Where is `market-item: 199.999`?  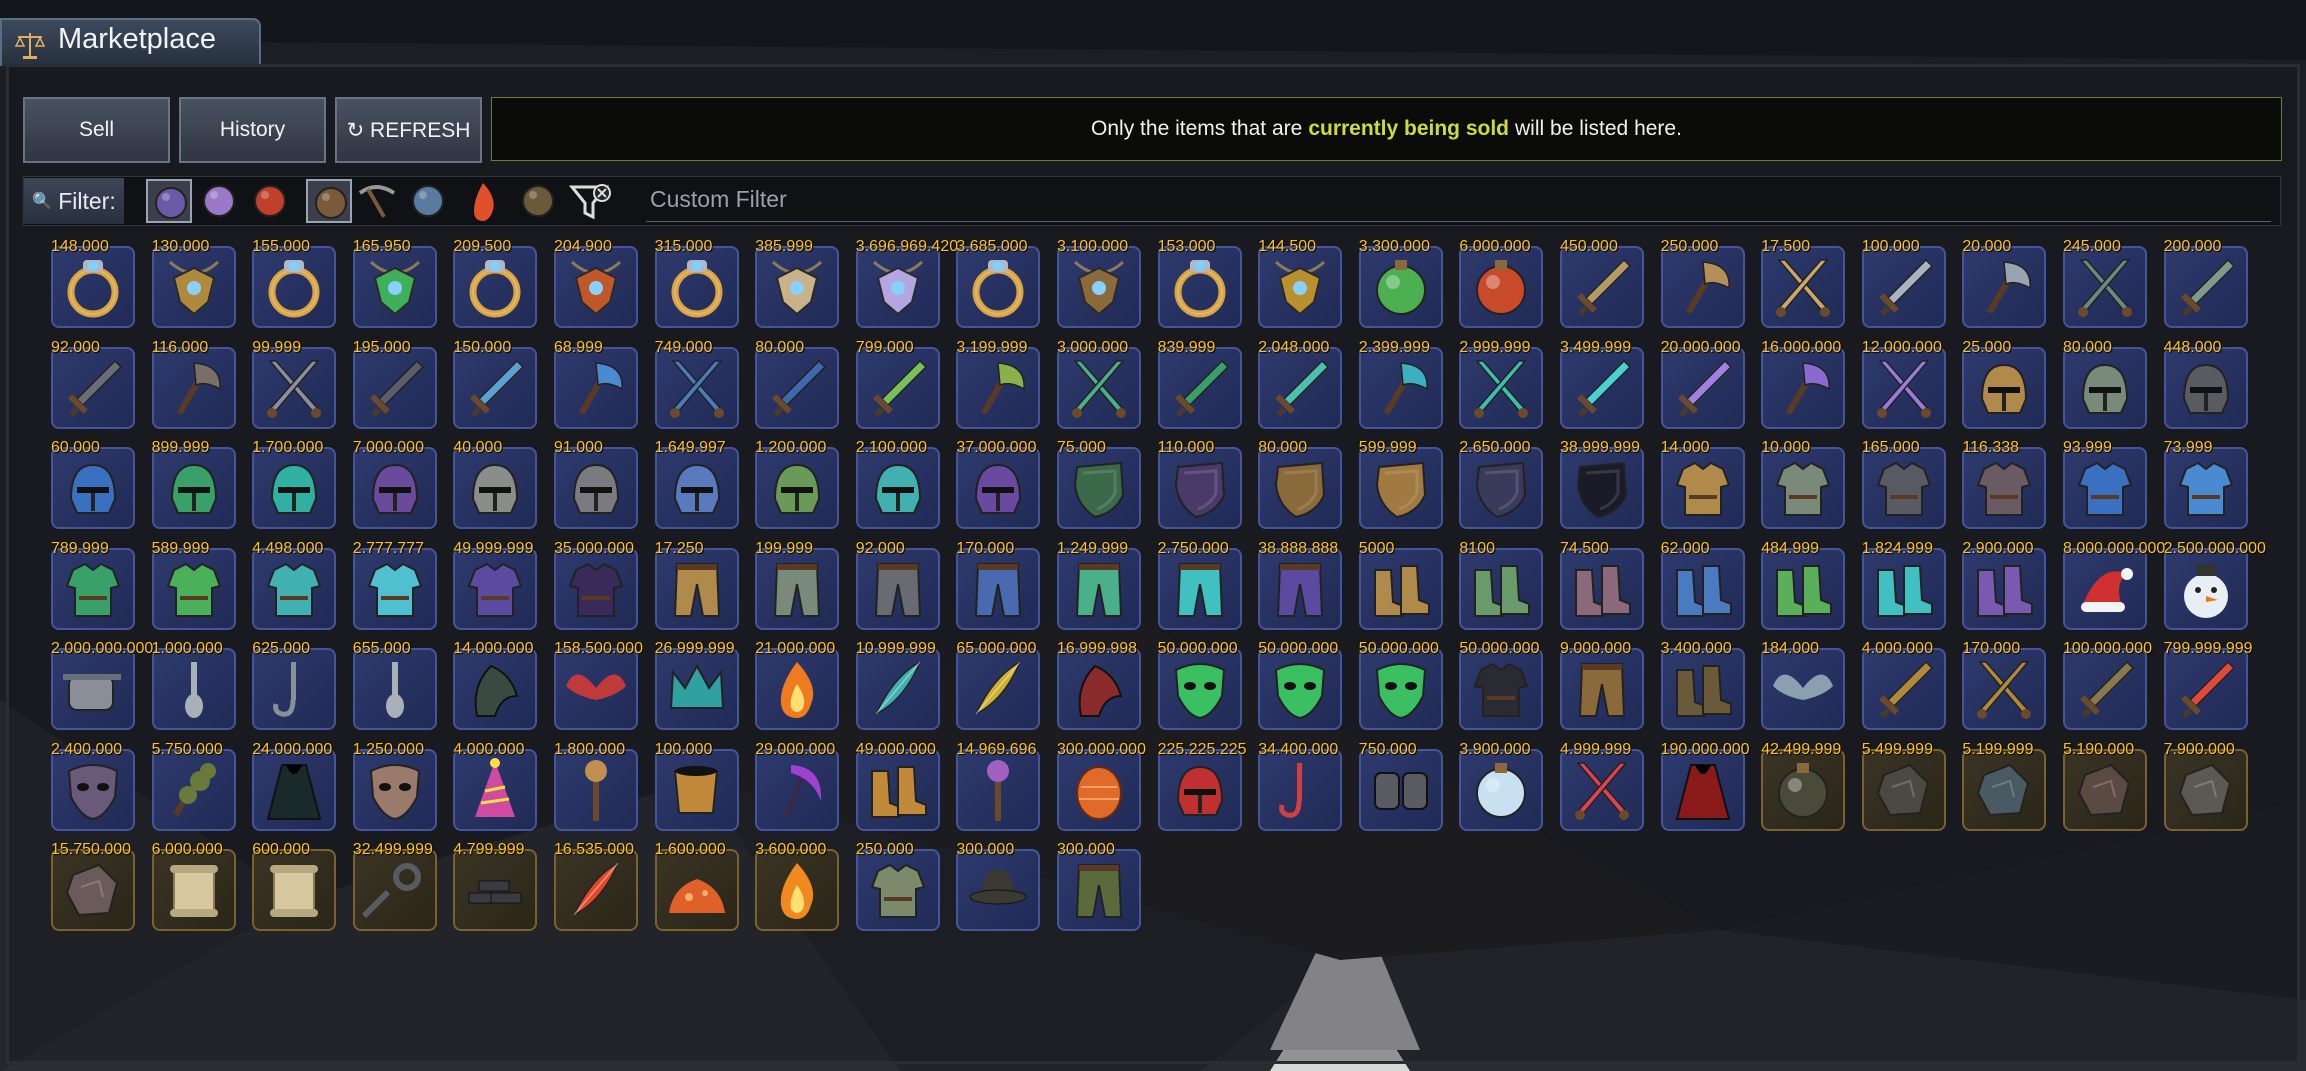
market-item: 199.999 is located at coordinates (795, 588).